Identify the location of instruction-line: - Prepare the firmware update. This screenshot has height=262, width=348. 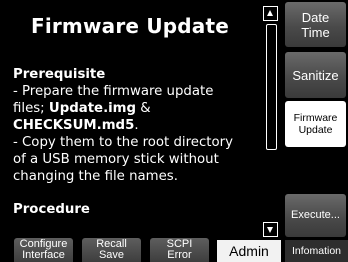
(113, 91).